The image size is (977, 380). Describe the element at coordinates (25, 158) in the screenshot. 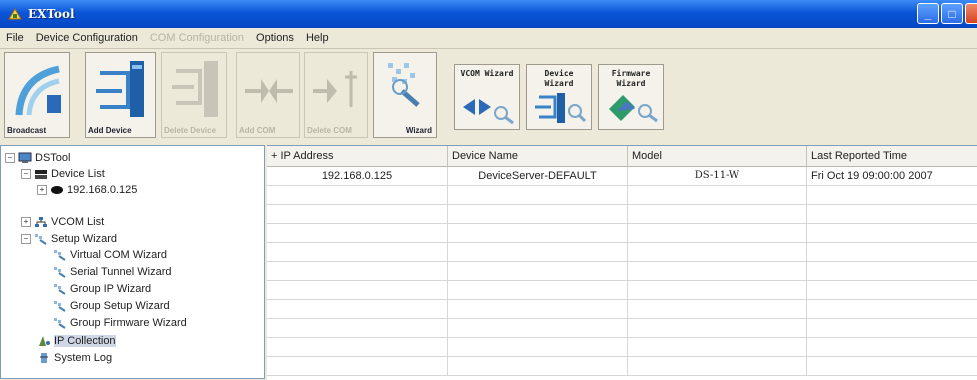

I see `monitor-icon` at that location.